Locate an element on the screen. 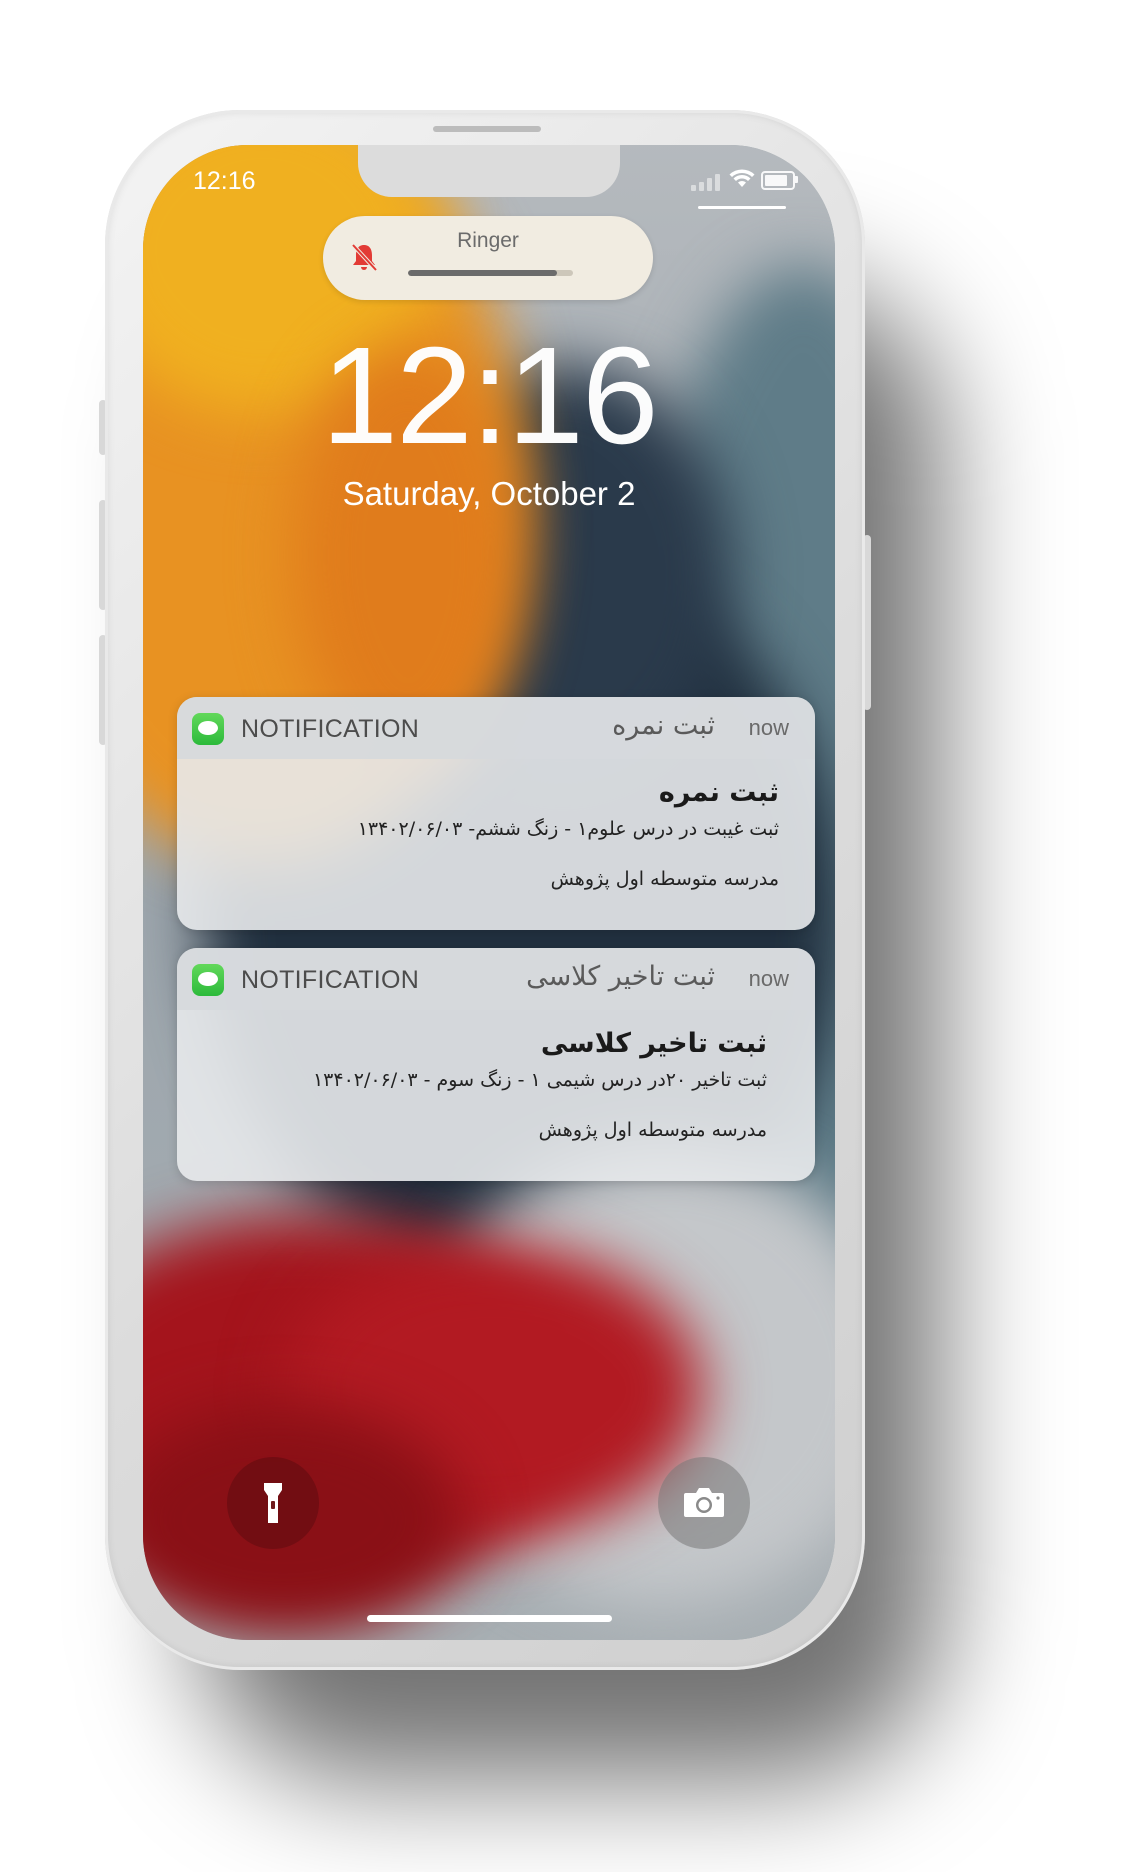  status-bar-icons is located at coordinates (746, 180).